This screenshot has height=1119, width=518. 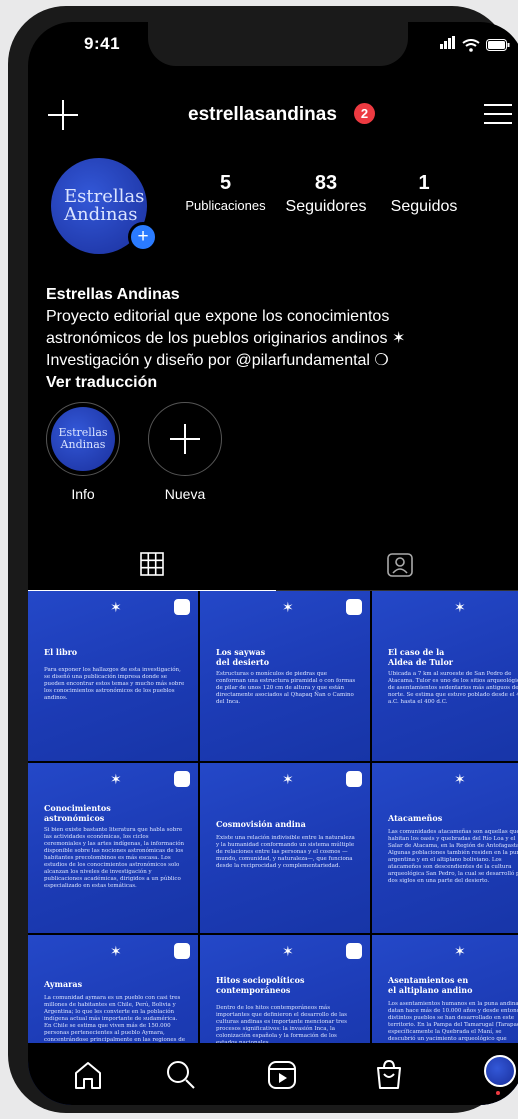 I want to click on highlight-cover: Estrellas Andinas, so click(x=83, y=439).